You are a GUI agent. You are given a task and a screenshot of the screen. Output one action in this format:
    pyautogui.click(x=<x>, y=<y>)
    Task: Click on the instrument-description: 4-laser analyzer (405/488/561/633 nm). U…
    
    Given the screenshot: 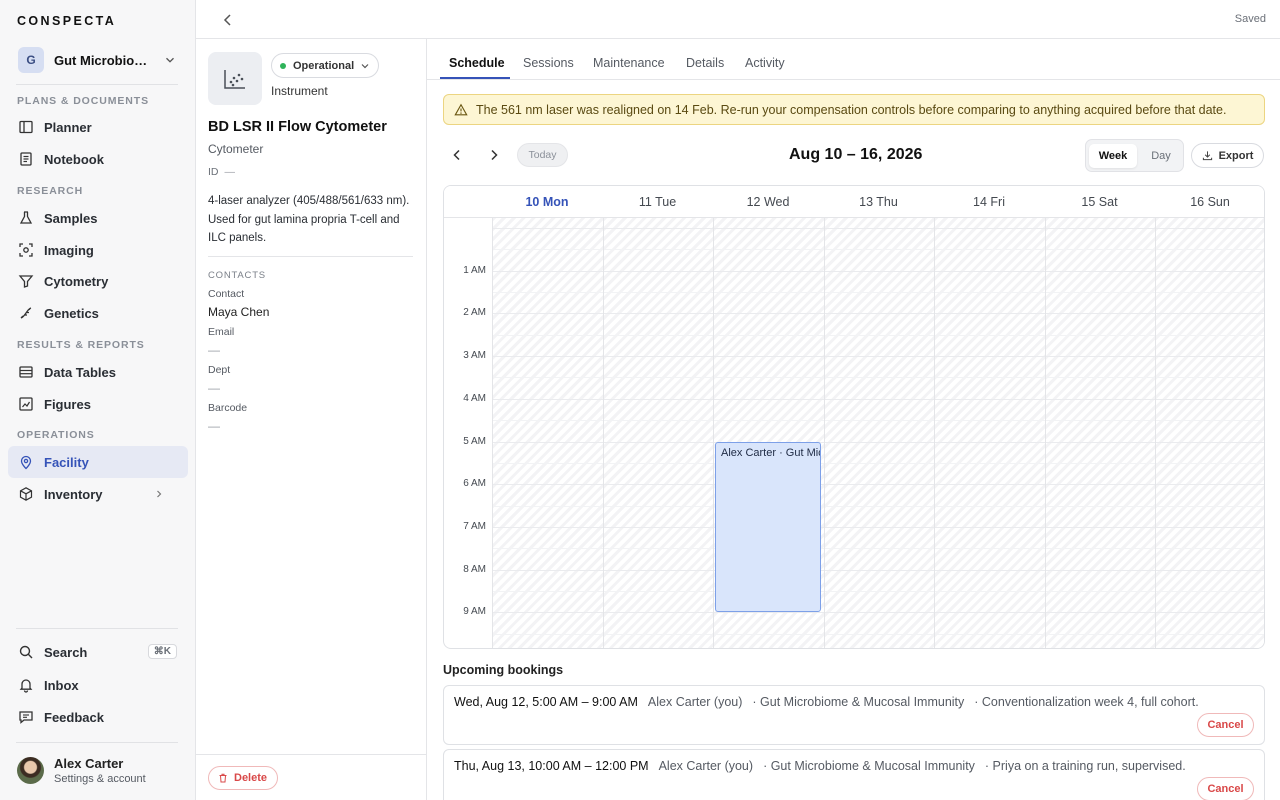 What is the action you would take?
    pyautogui.click(x=309, y=219)
    